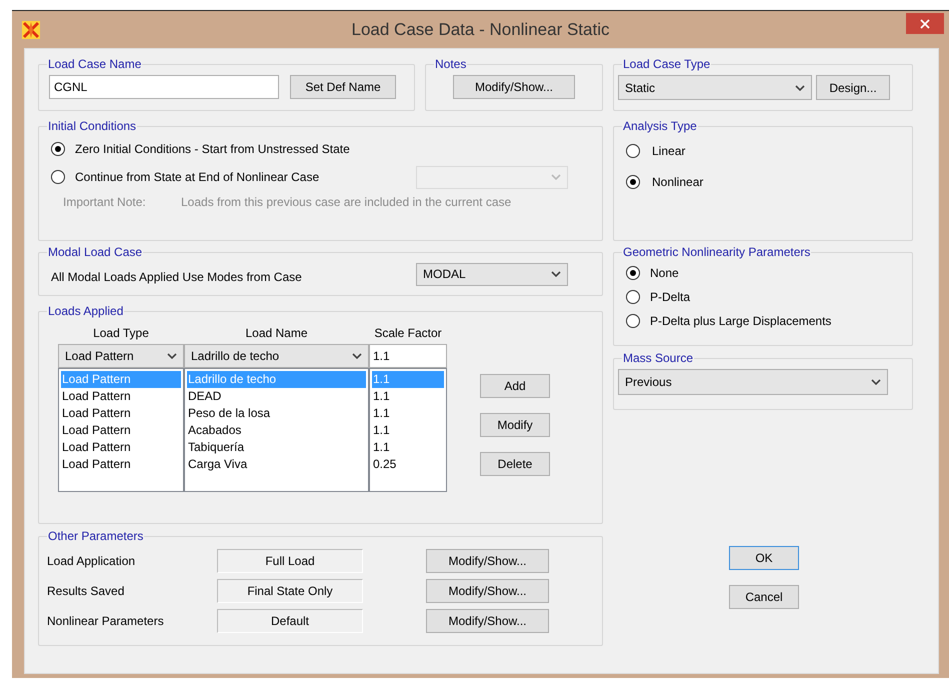 This screenshot has height=682, width=949. What do you see at coordinates (276, 464) in the screenshot?
I see `list-item: Carga Viva` at bounding box center [276, 464].